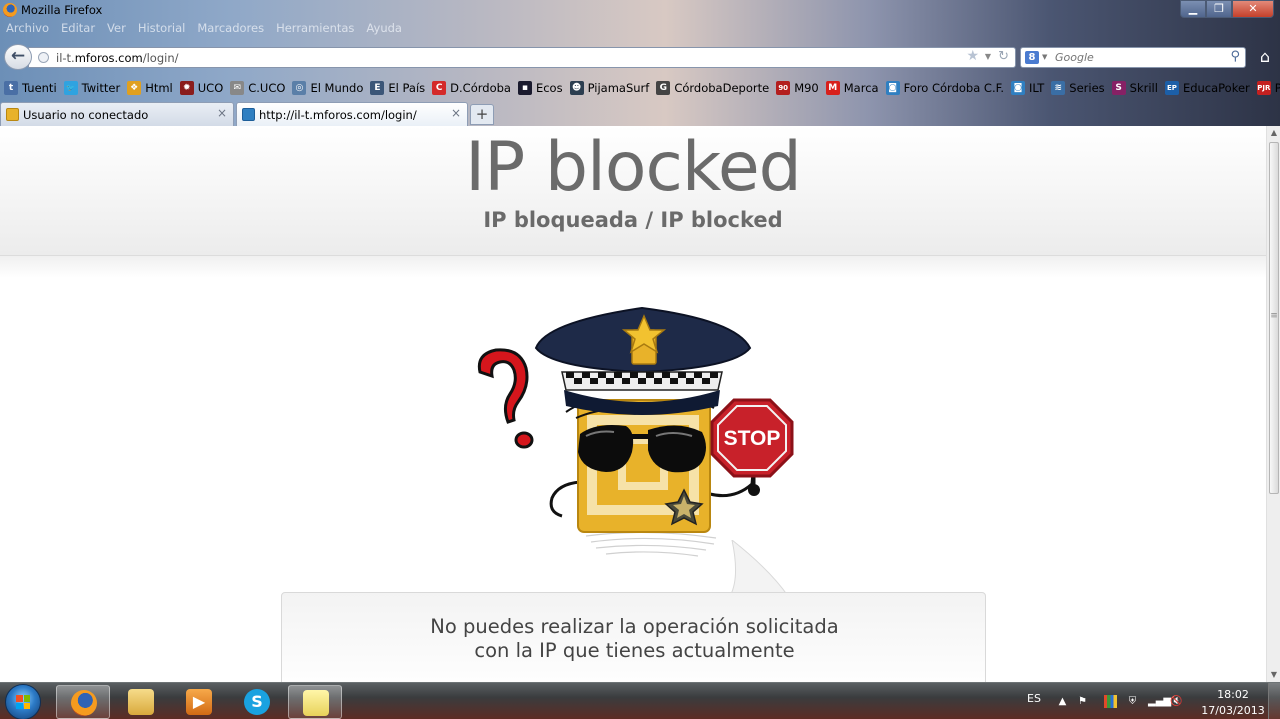 Image resolution: width=1280 pixels, height=719 pixels. Describe the element at coordinates (1219, 9) in the screenshot. I see `maximize-button: ❐` at that location.